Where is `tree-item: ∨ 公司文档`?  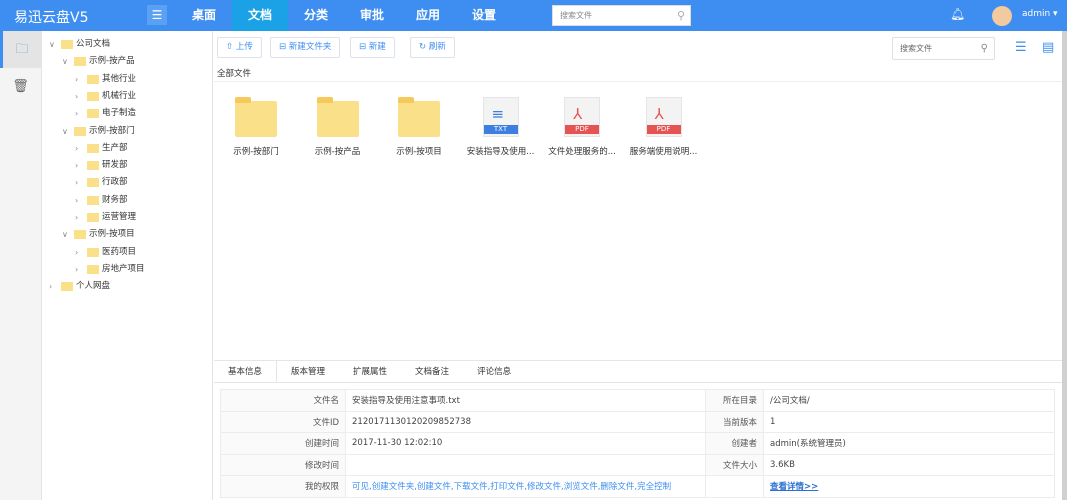
tree-item: ∨ 公司文档 is located at coordinates (79, 44).